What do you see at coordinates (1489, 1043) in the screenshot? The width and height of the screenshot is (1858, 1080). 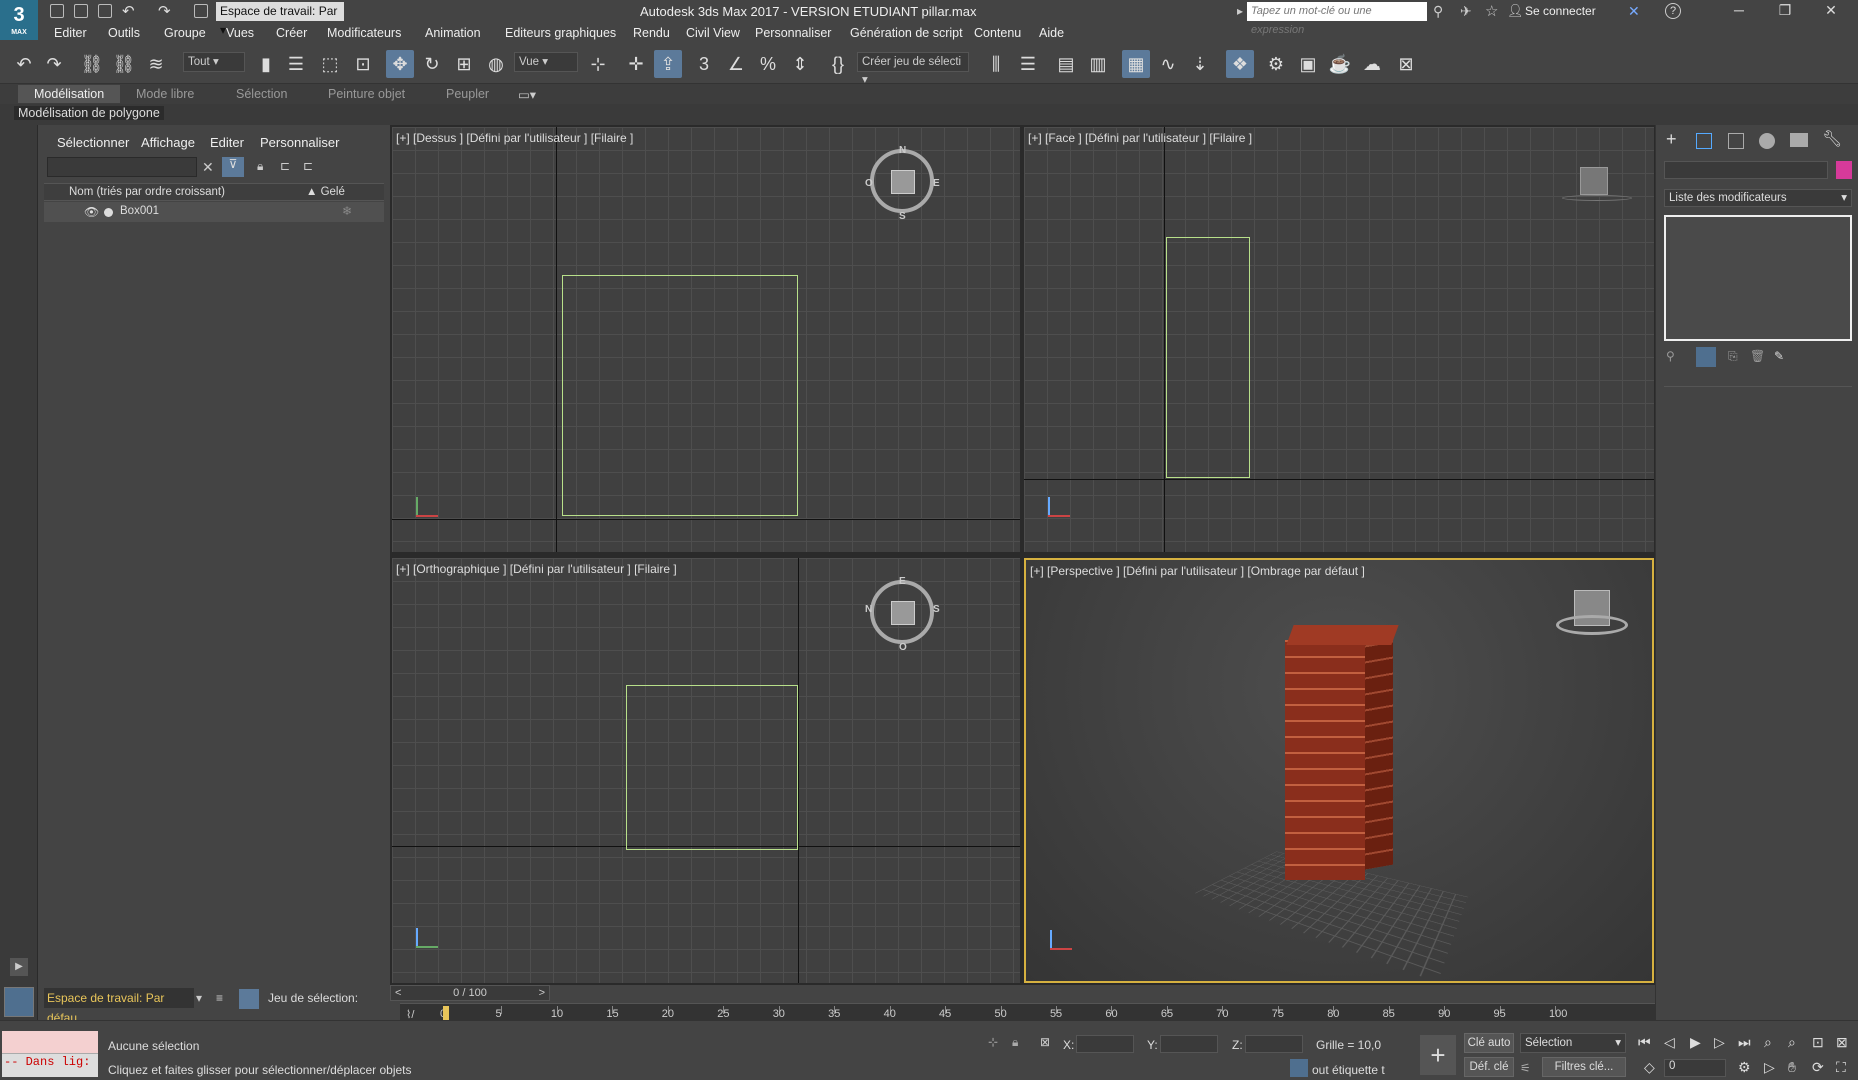 I see `auto-key-button: Clé auto` at bounding box center [1489, 1043].